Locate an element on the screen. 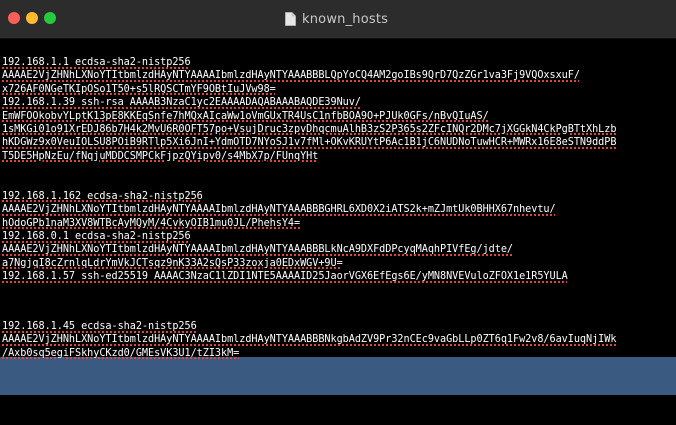  text-line: 192.168.1.162 ecdsa-sha2-nistp256 is located at coordinates (339, 196).